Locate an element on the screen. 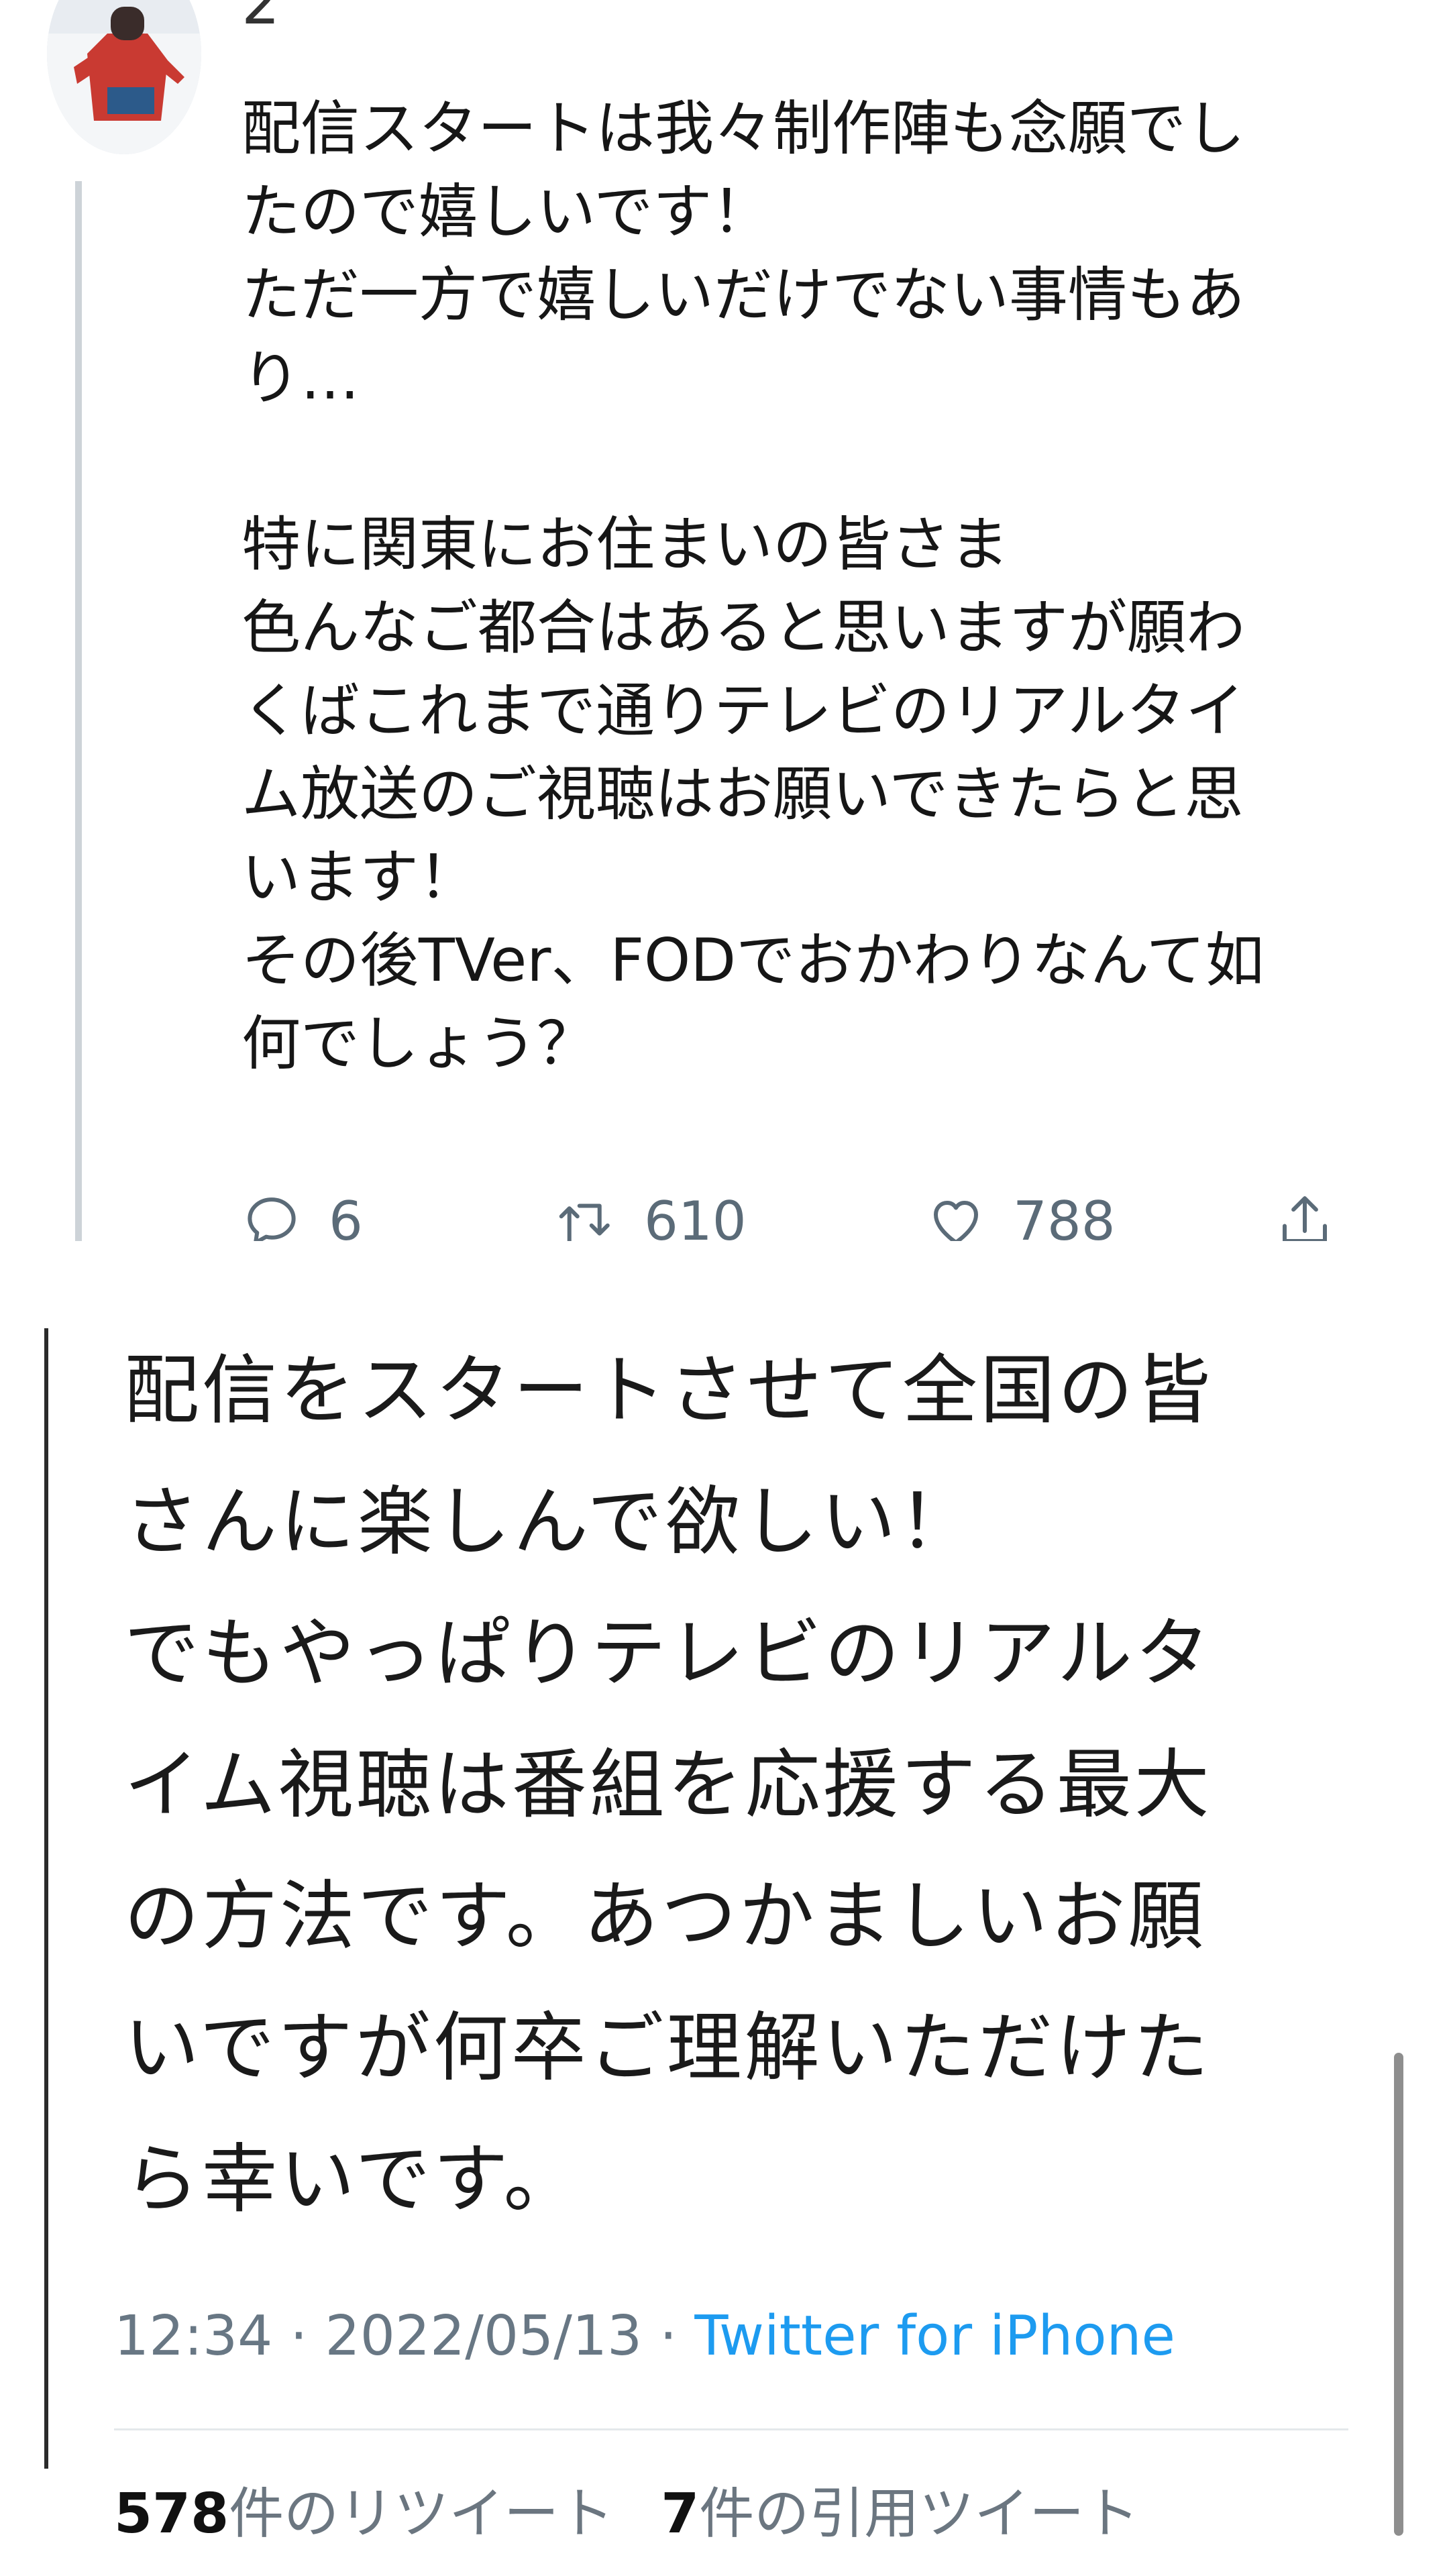  tweet-actions-bar: 6 610 788 is located at coordinates (811, 1214).